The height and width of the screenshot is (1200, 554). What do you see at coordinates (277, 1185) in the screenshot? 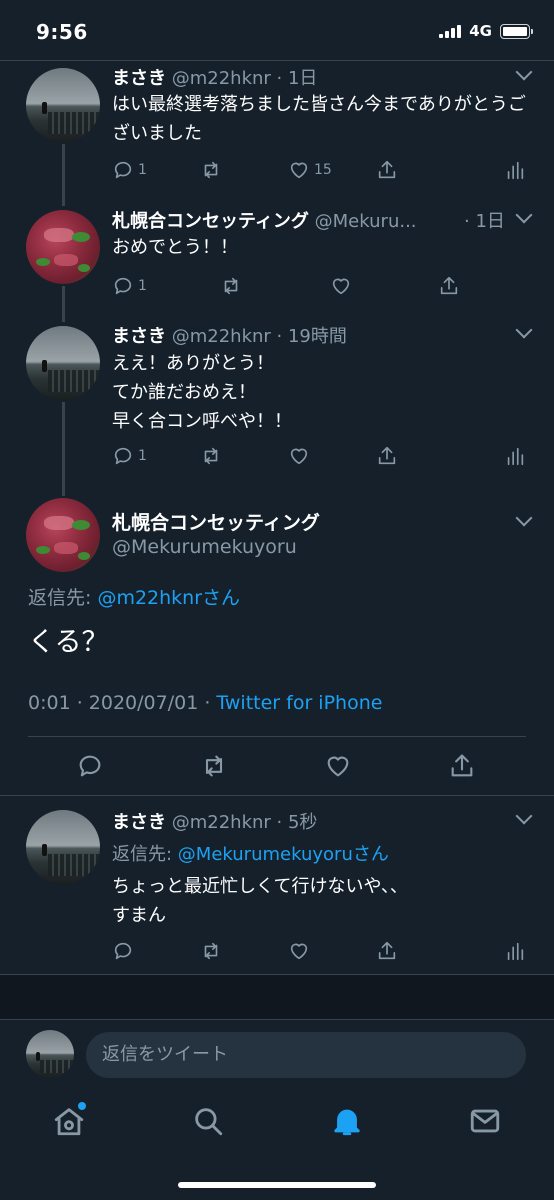
I see `home-indicator` at bounding box center [277, 1185].